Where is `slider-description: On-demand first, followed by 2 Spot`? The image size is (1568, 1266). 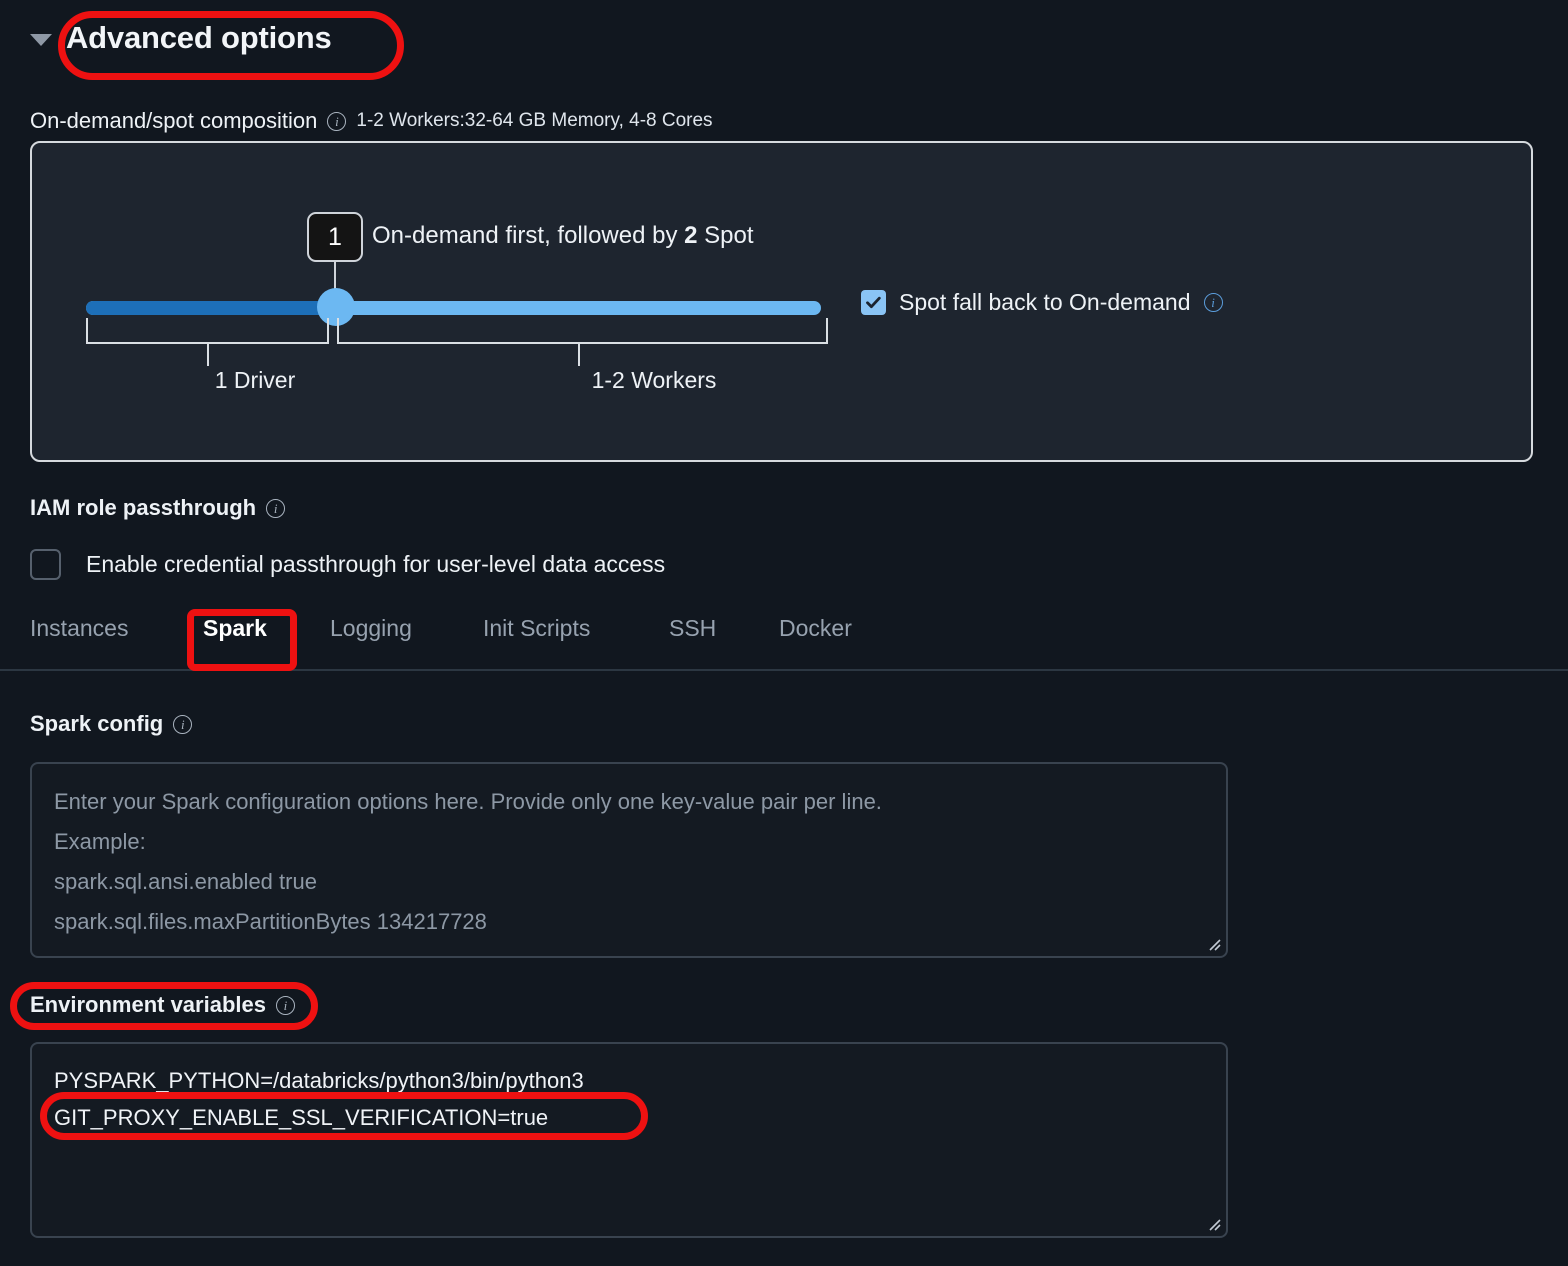 slider-description: On-demand first, followed by 2 Spot is located at coordinates (563, 236).